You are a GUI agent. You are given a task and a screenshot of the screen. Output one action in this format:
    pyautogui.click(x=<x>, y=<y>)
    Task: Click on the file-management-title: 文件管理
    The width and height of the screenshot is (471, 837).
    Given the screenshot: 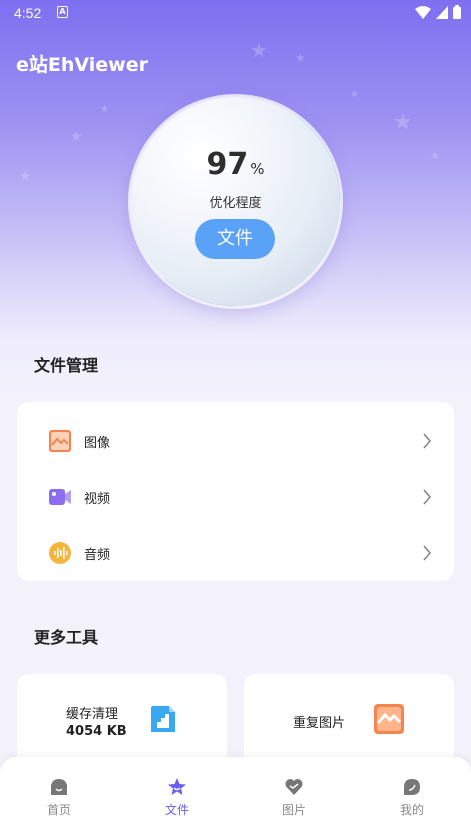 What is the action you would take?
    pyautogui.click(x=66, y=365)
    